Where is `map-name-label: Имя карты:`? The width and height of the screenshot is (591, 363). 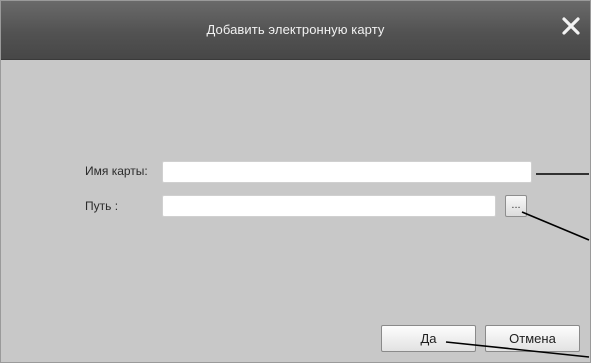 map-name-label: Имя карты: is located at coordinates (116, 171).